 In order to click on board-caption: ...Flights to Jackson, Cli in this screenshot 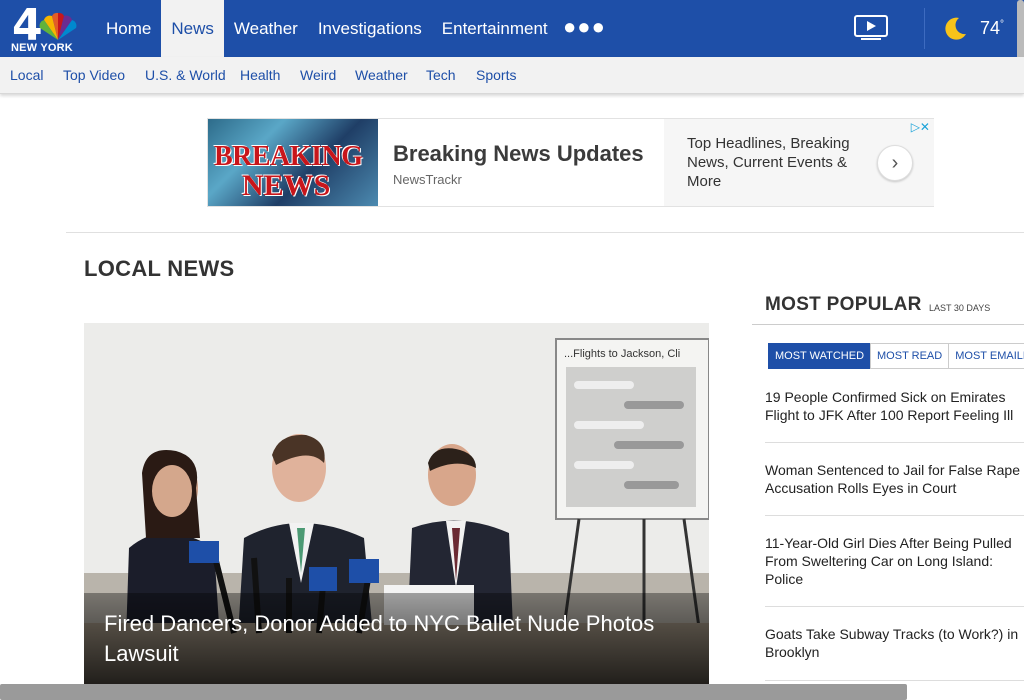, I will do `click(622, 354)`.